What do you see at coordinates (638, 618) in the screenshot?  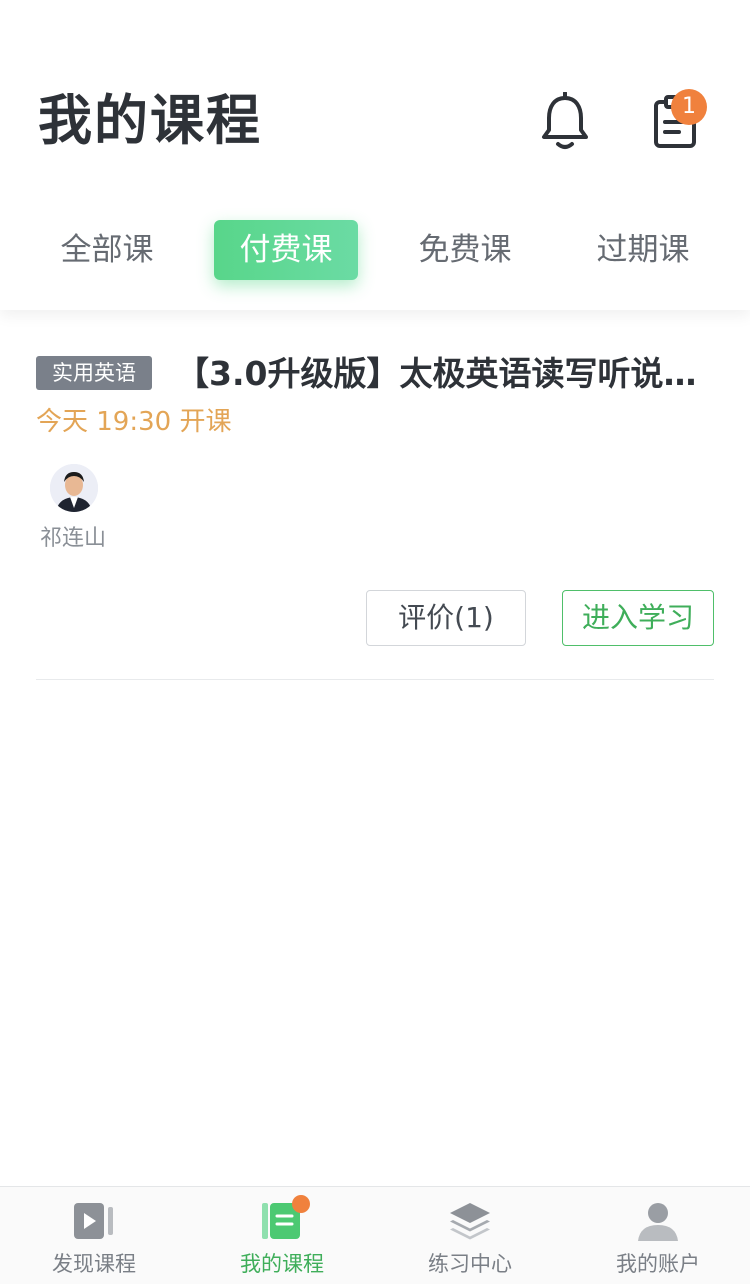 I see `enter-study-button: 进入学习` at bounding box center [638, 618].